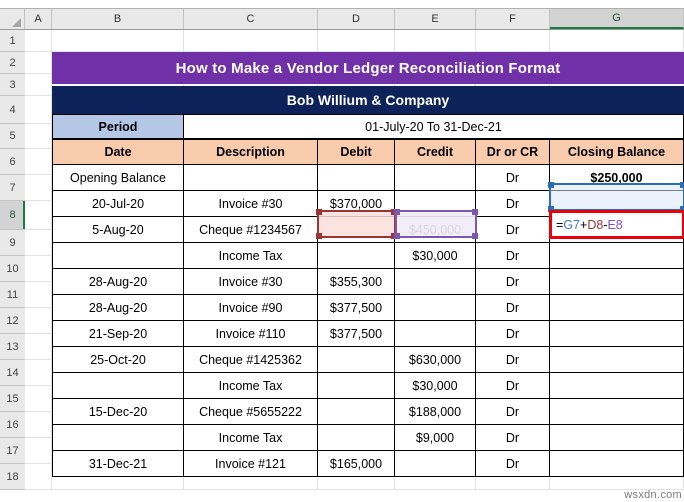  Describe the element at coordinates (435, 412) in the screenshot. I see `cell-credit: $188,000` at that location.